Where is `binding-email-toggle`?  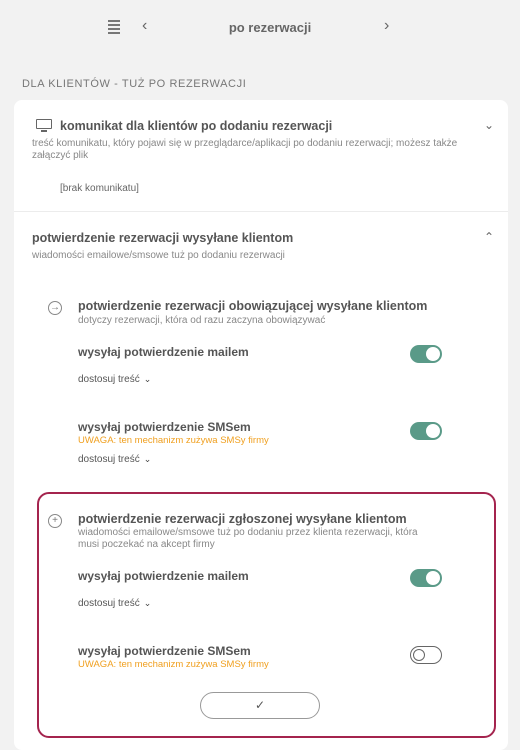
binding-email-toggle is located at coordinates (426, 354).